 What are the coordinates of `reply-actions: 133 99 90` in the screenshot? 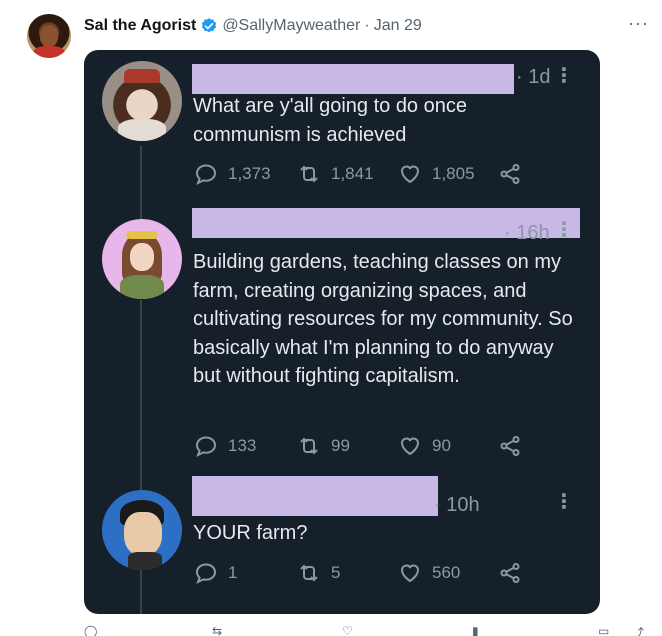 It's located at (364, 447).